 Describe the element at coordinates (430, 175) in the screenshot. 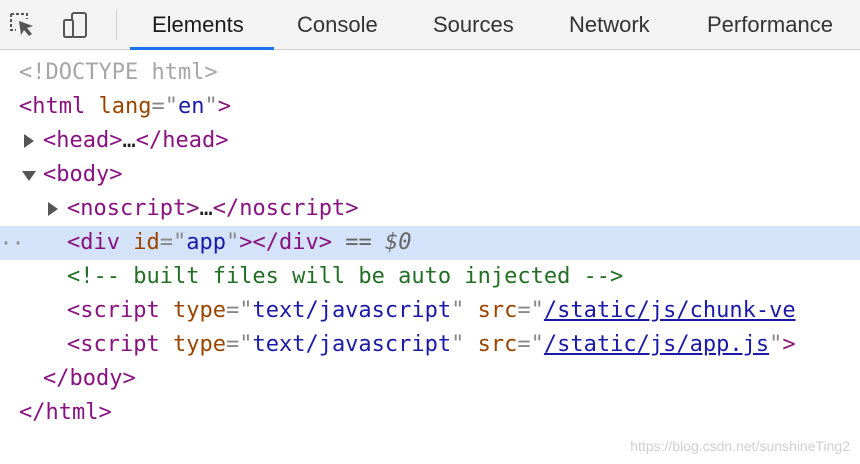

I see `dom-node-body: <body>` at that location.